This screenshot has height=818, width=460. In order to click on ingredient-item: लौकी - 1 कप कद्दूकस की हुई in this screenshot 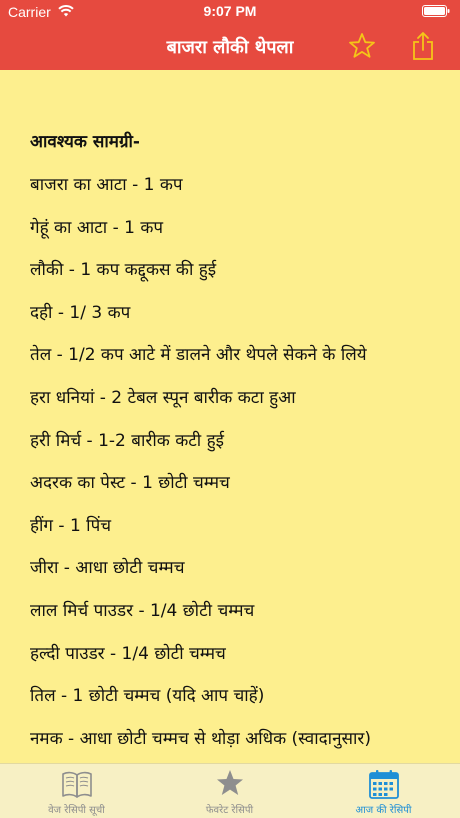, I will do `click(123, 270)`.